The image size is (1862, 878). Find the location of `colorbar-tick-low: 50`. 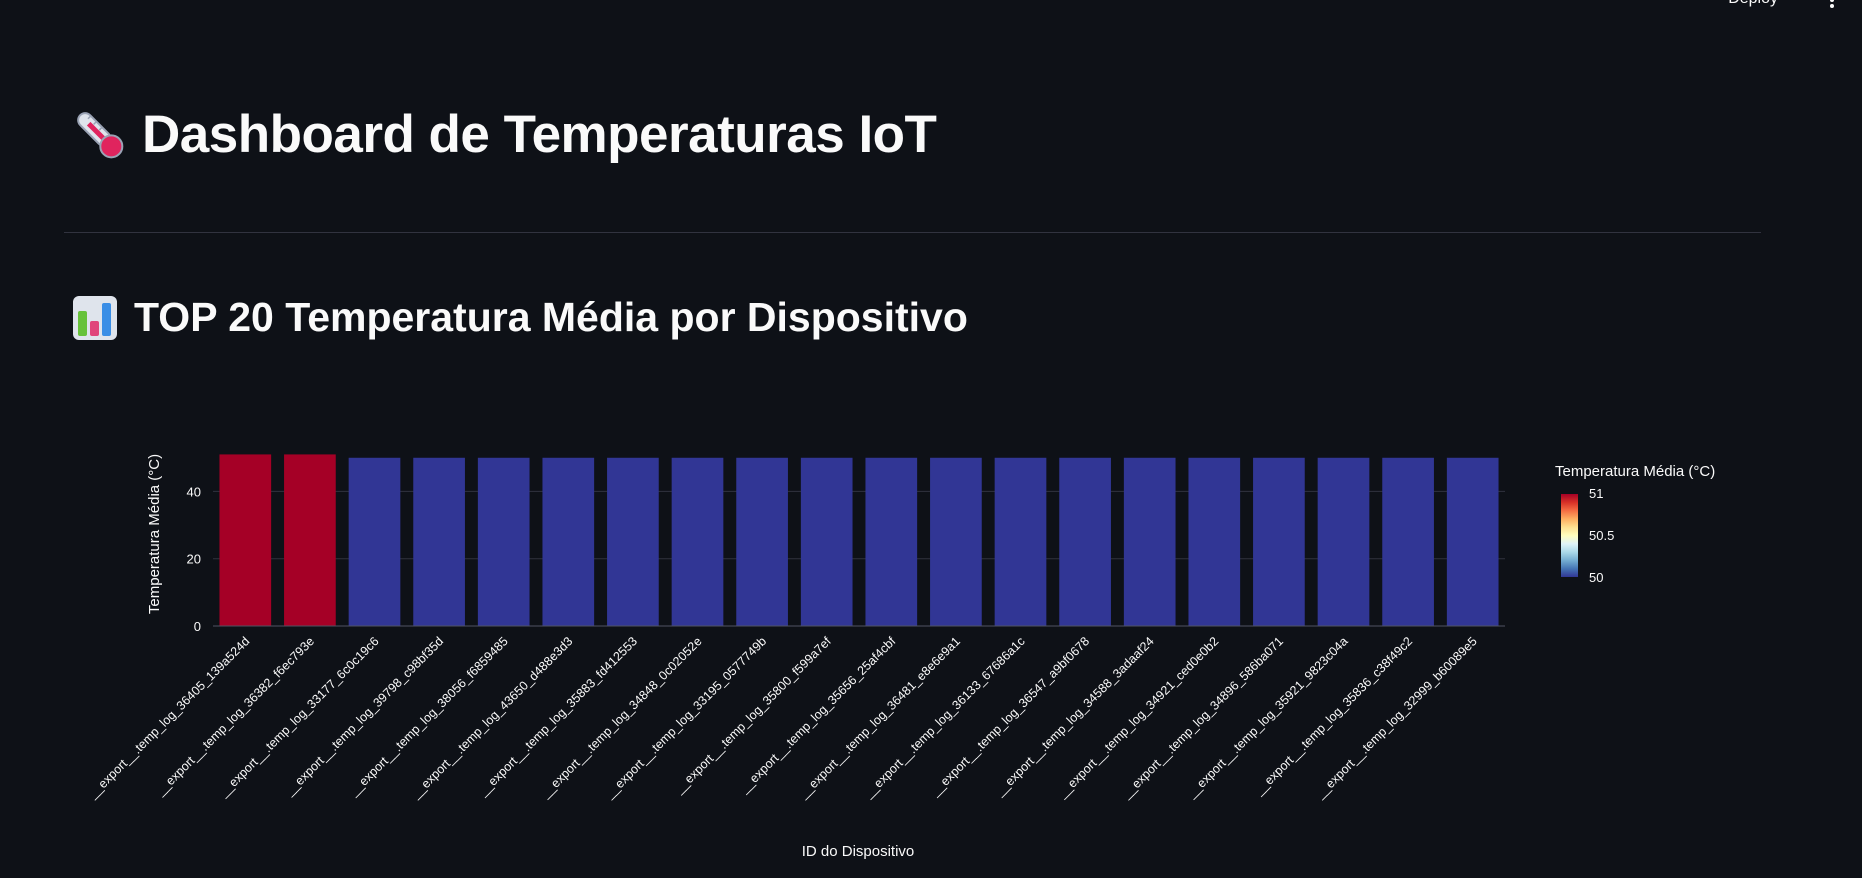

colorbar-tick-low: 50 is located at coordinates (1596, 577).